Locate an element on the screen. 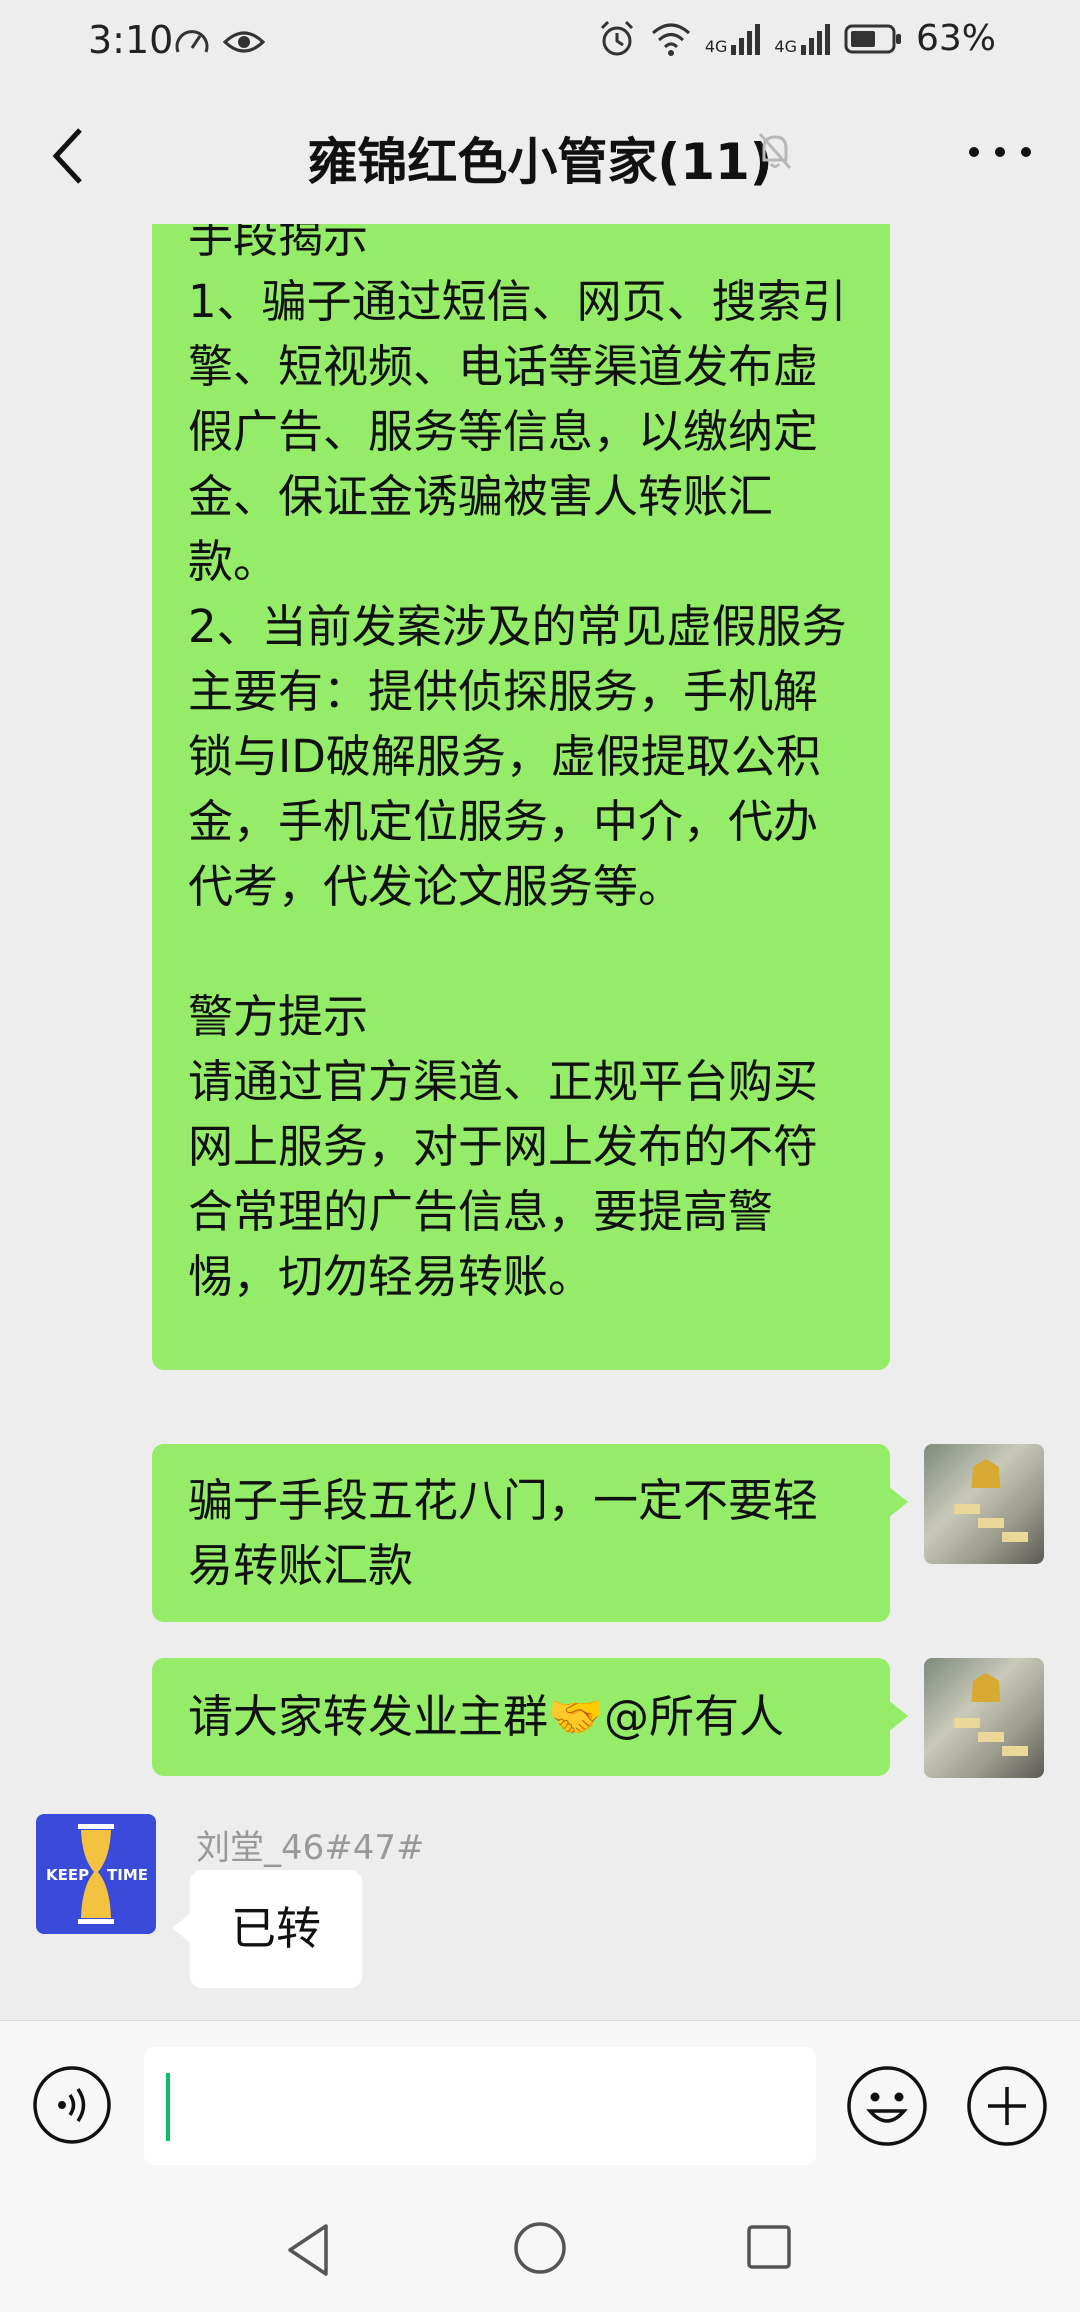  voice-button is located at coordinates (72, 2105).